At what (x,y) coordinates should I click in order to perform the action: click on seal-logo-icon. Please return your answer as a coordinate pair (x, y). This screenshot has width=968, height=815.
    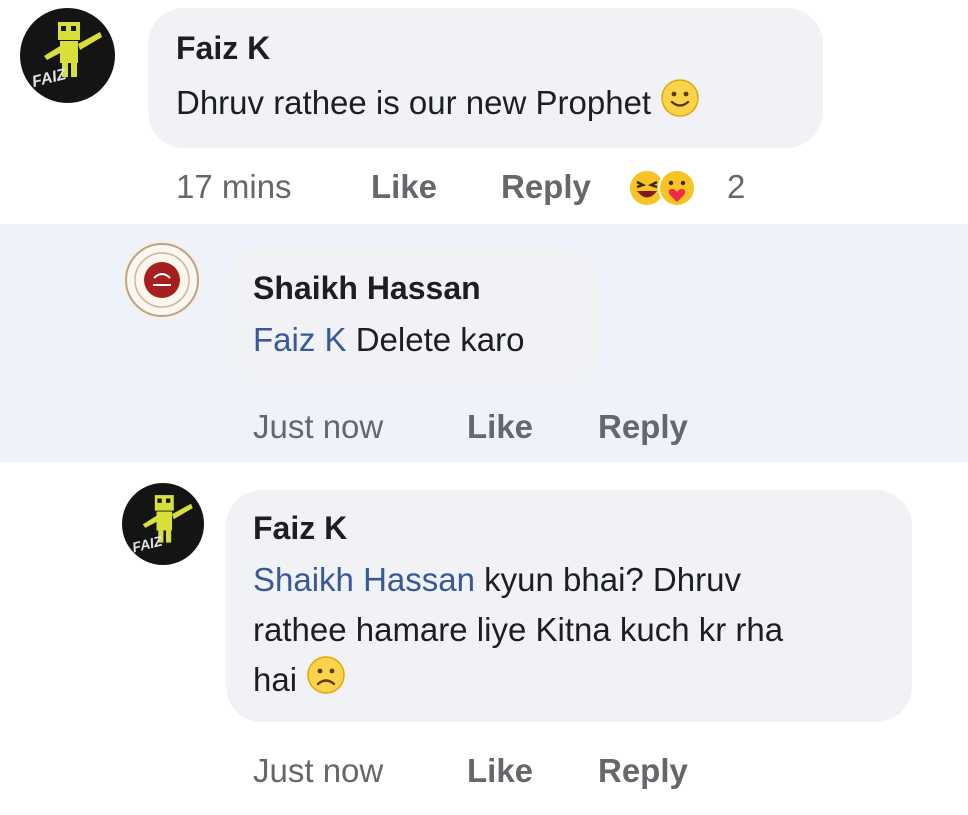
    Looking at the image, I should click on (162, 280).